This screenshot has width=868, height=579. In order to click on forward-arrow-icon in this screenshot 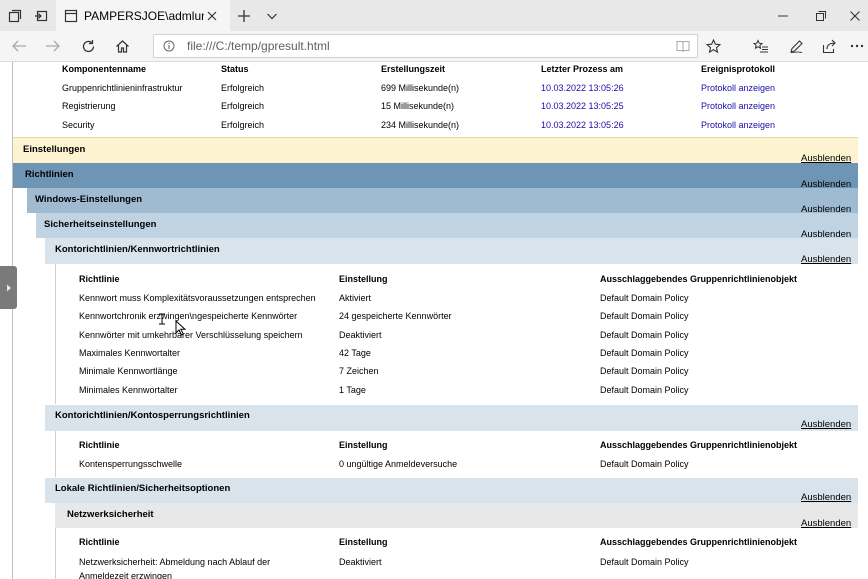, I will do `click(53, 46)`.